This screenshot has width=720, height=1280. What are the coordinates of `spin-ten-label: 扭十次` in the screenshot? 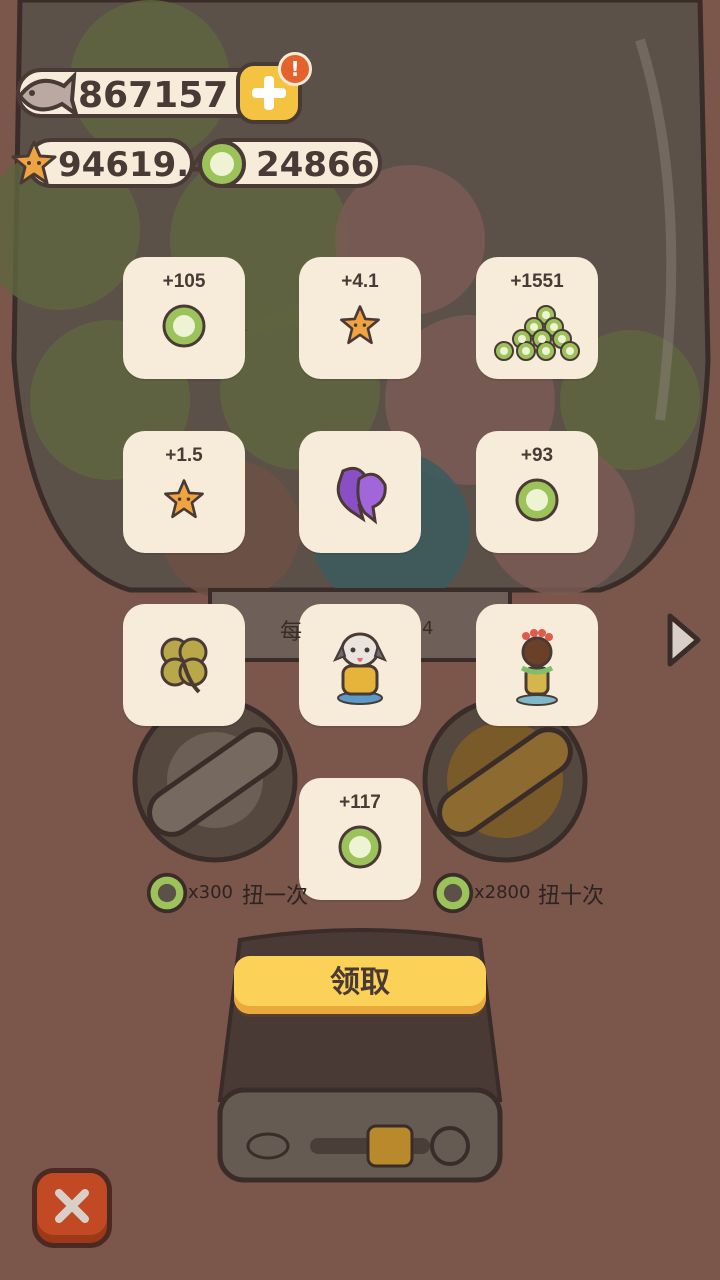 It's located at (571, 896).